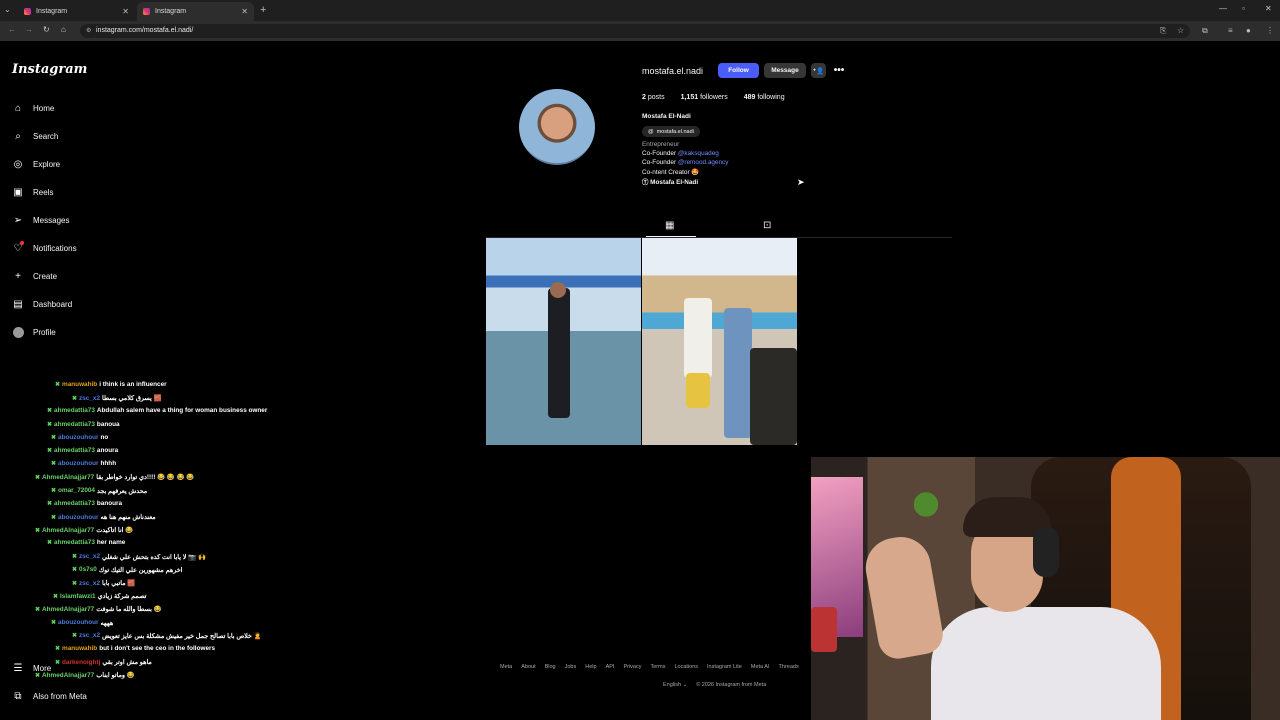  What do you see at coordinates (675, 685) in the screenshot?
I see `language-select: English ⌄` at bounding box center [675, 685].